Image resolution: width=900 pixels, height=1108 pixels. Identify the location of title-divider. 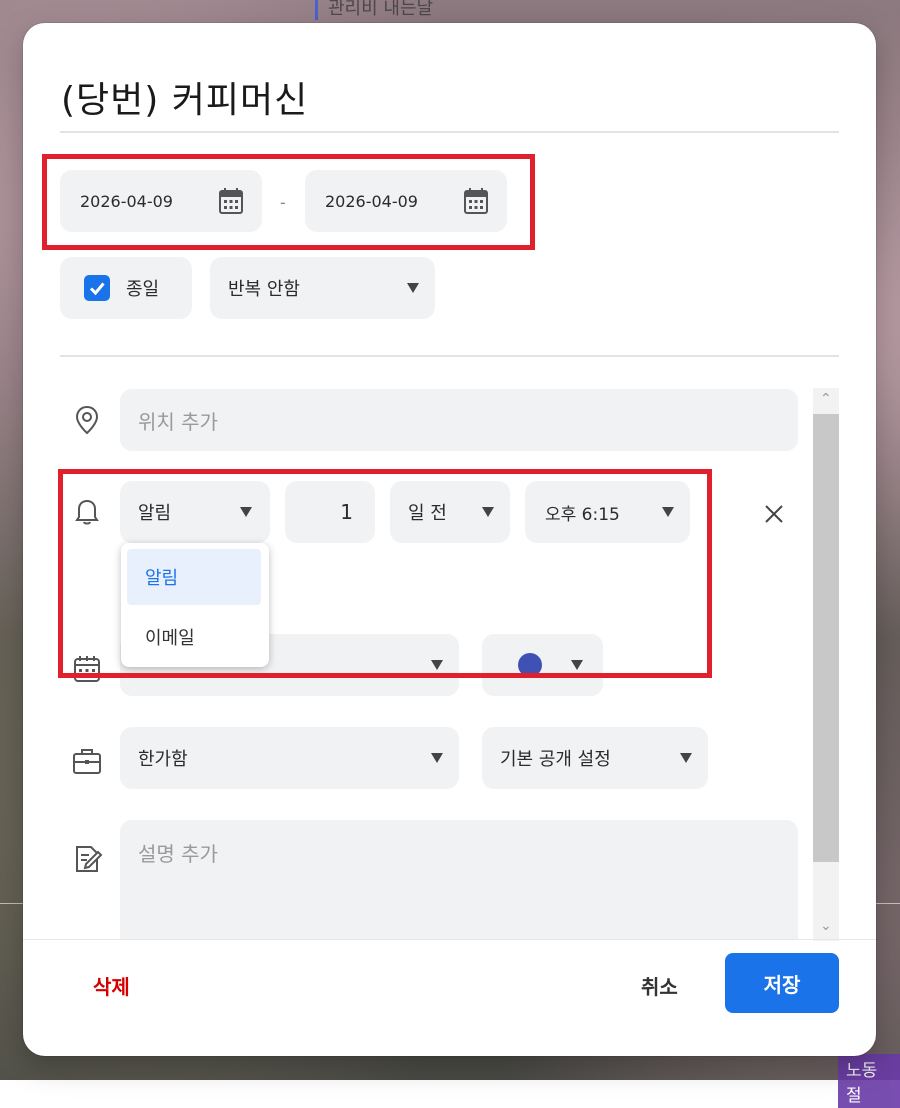
(449, 132).